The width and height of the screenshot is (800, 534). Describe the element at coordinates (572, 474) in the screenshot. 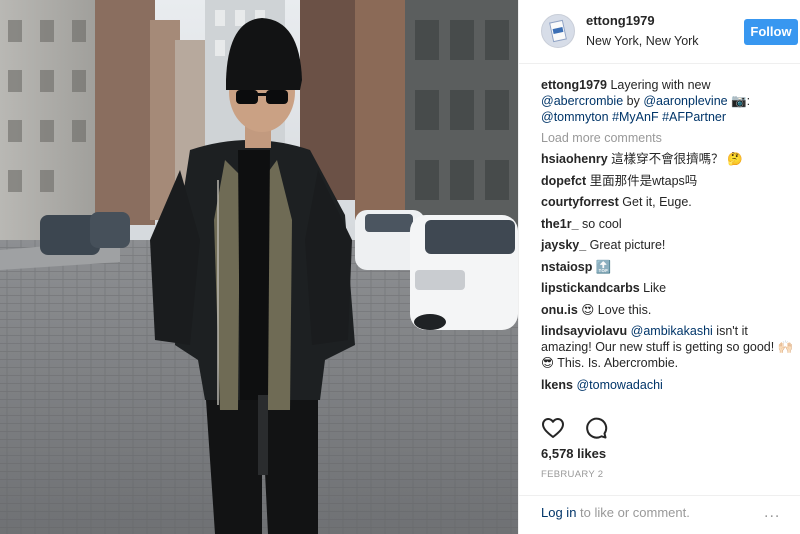

I see `post-date: FEBRUARY 2` at that location.